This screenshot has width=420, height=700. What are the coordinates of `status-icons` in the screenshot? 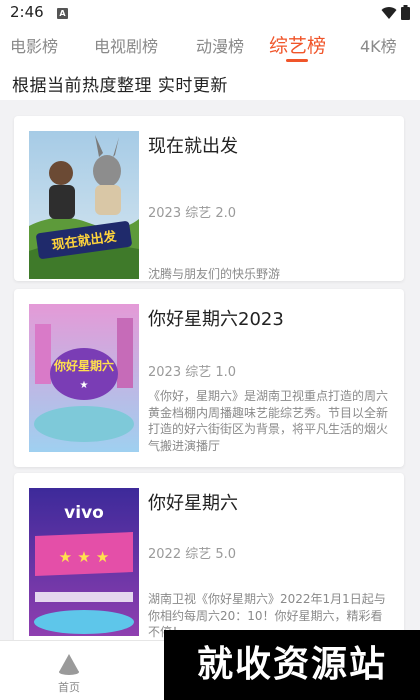 It's located at (395, 12).